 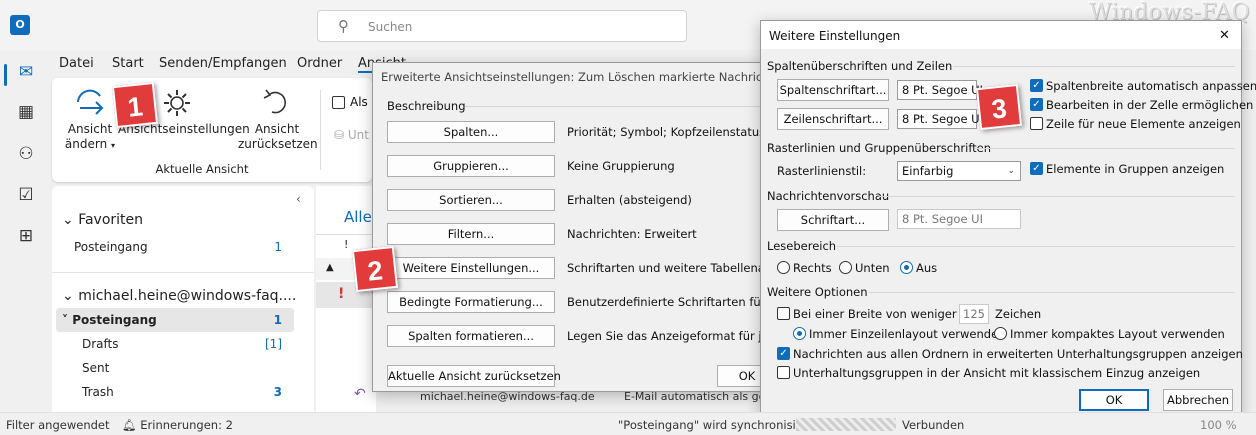 What do you see at coordinates (999, 107) in the screenshot?
I see `step-badge-3: 3` at bounding box center [999, 107].